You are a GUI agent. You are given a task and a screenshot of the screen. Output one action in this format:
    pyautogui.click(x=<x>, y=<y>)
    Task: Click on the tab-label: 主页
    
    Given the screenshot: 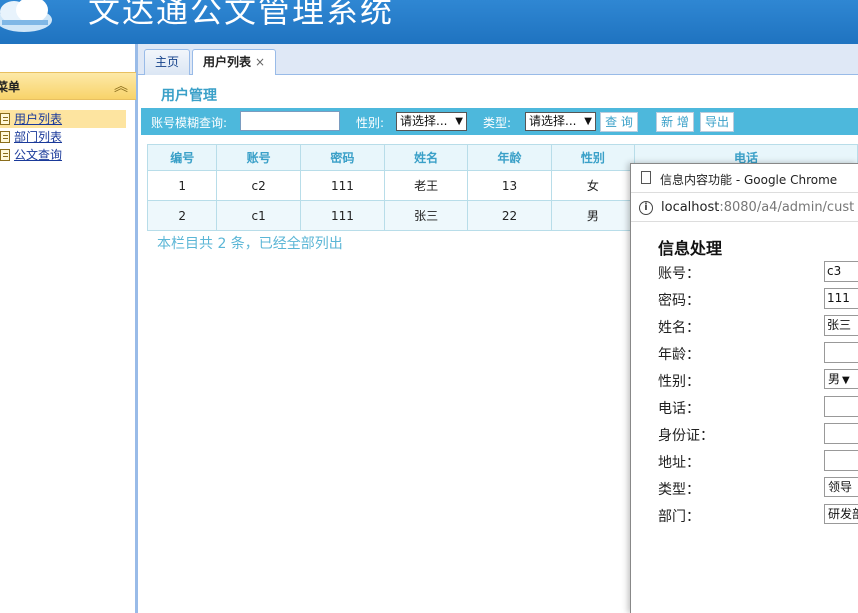 What is the action you would take?
    pyautogui.click(x=167, y=62)
    